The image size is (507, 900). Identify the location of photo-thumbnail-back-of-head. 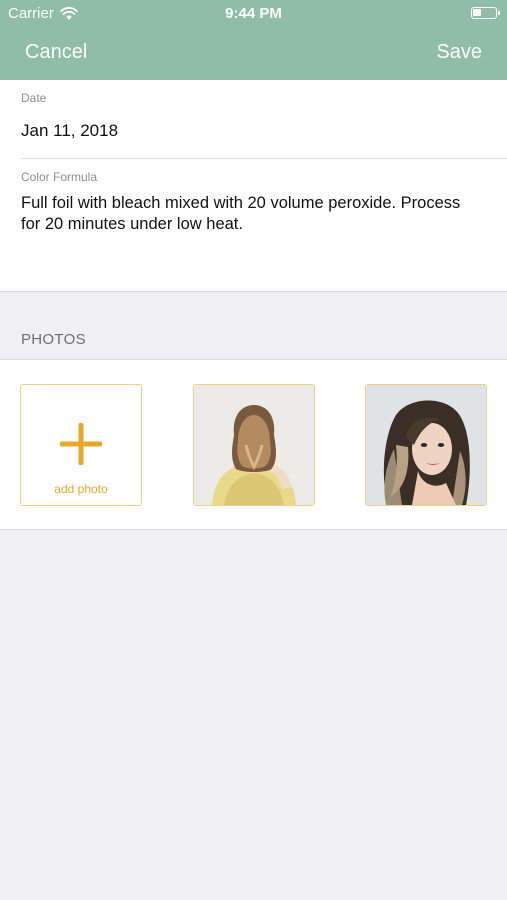
(254, 445).